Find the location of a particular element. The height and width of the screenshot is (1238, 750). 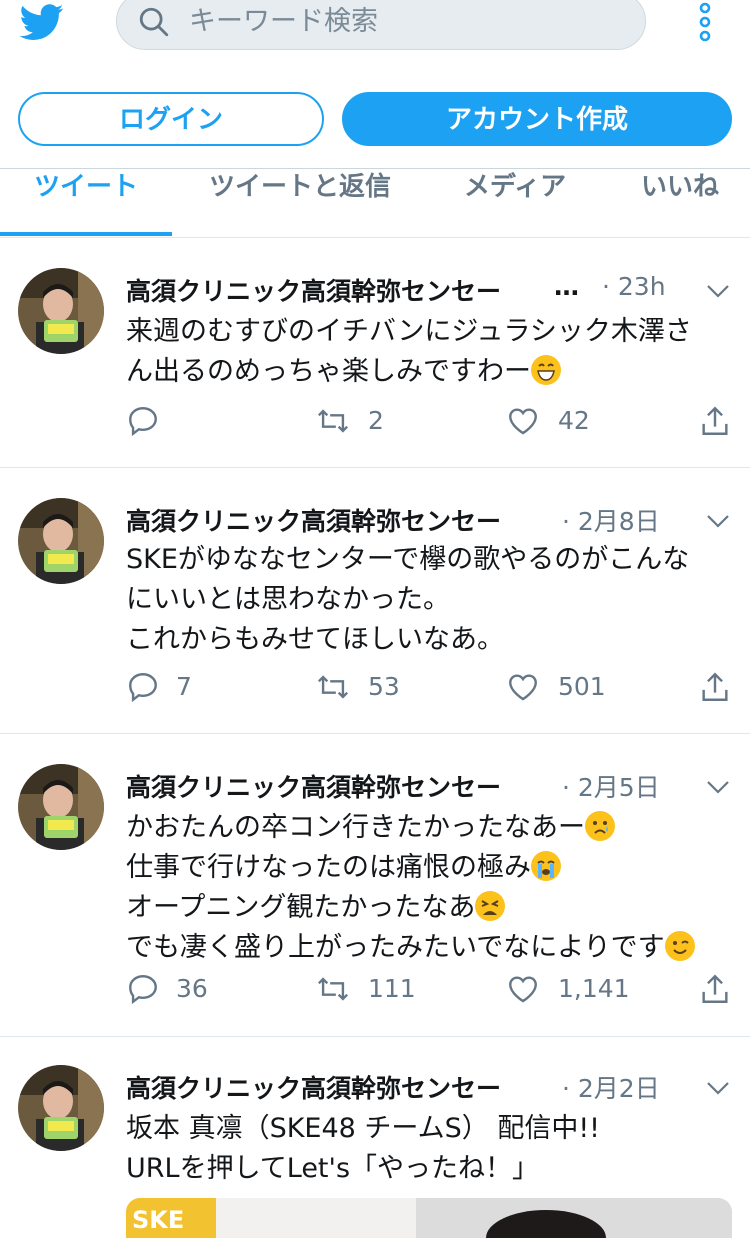

retweet-count: 111 is located at coordinates (392, 988).